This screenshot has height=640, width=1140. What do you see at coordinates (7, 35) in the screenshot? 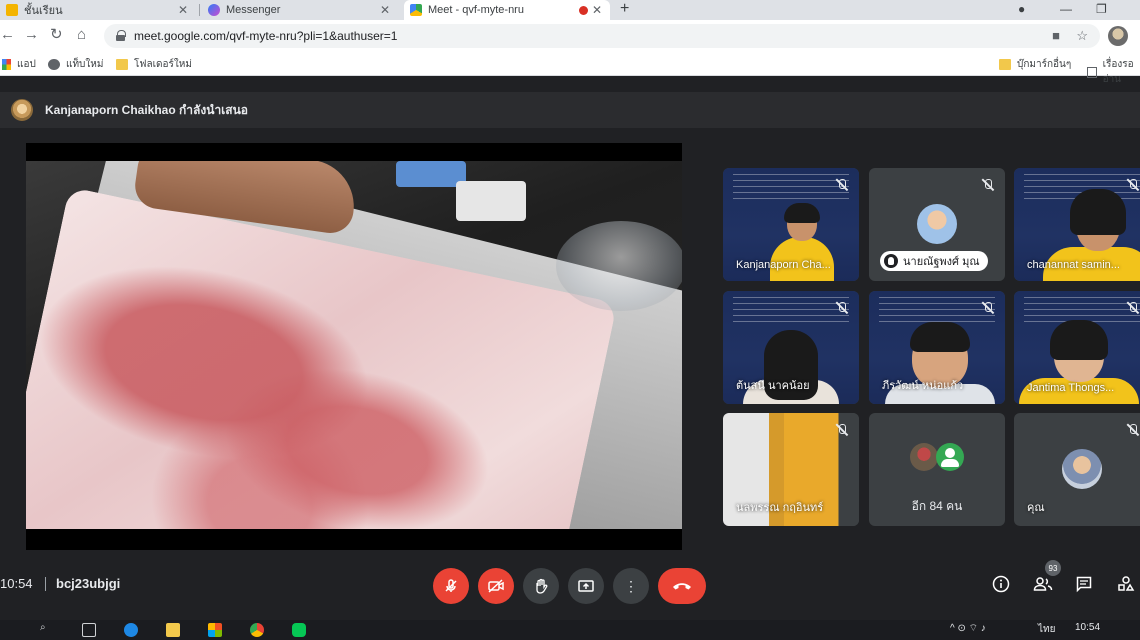
I see `back-button: ←` at bounding box center [7, 35].